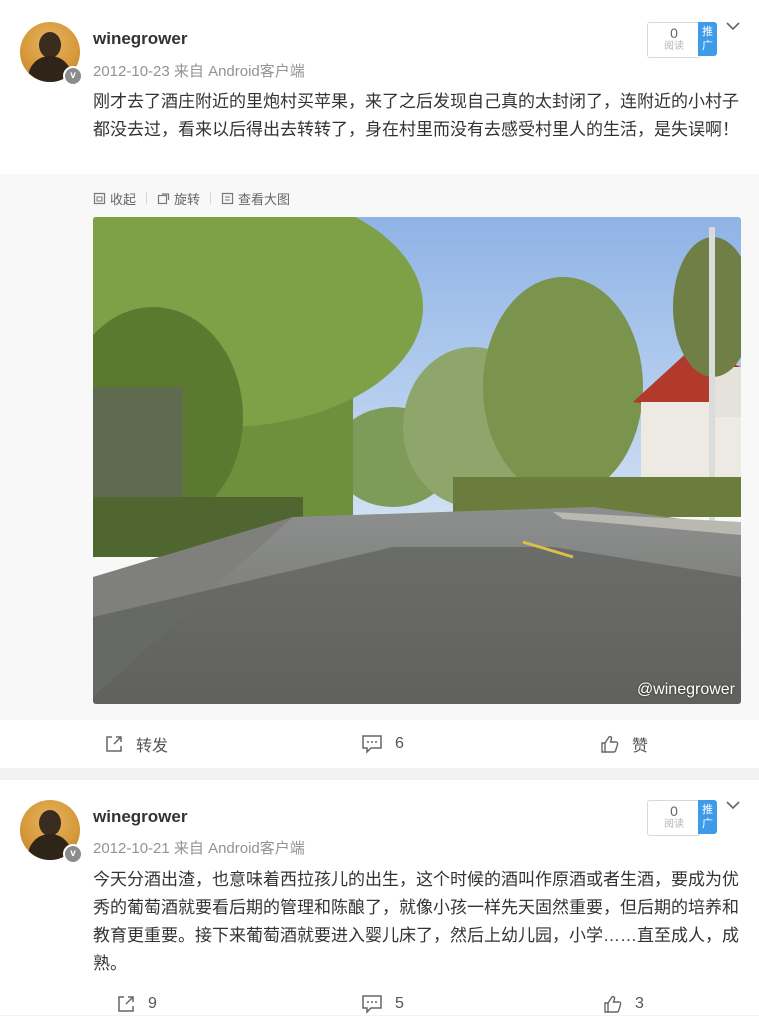 The width and height of the screenshot is (759, 1016). I want to click on comment-button: 6, so click(382, 744).